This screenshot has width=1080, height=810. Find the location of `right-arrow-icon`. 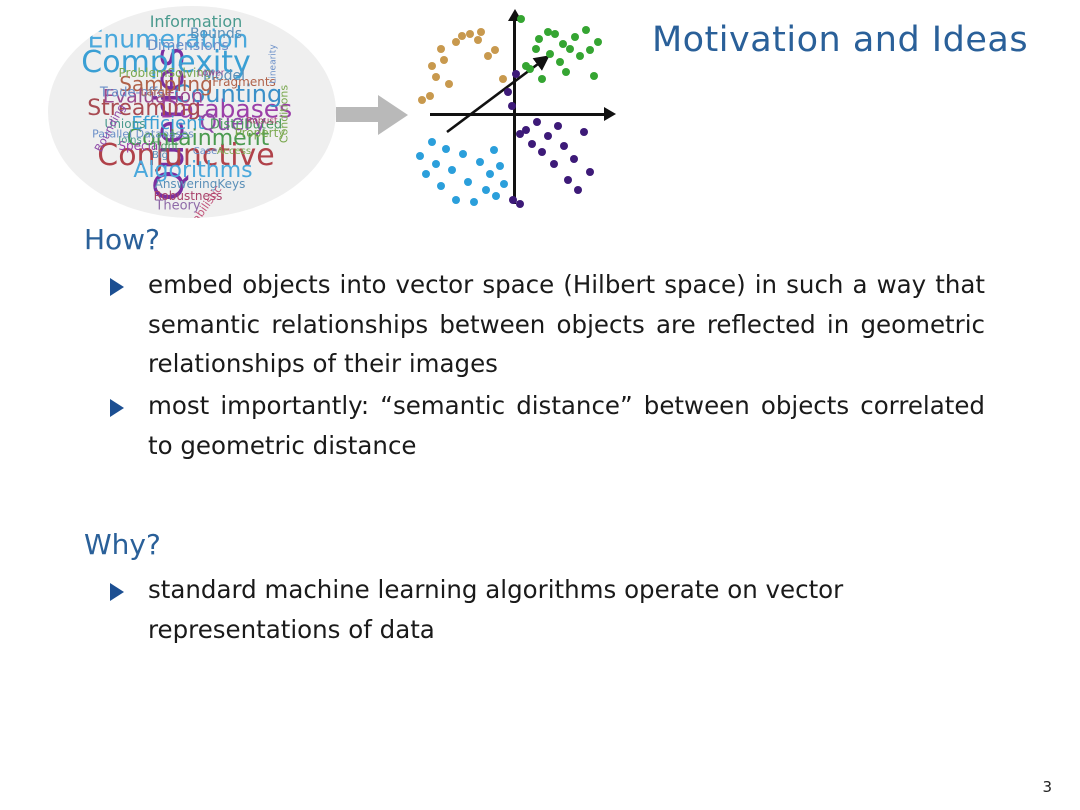

right-arrow-icon is located at coordinates (375, 115).